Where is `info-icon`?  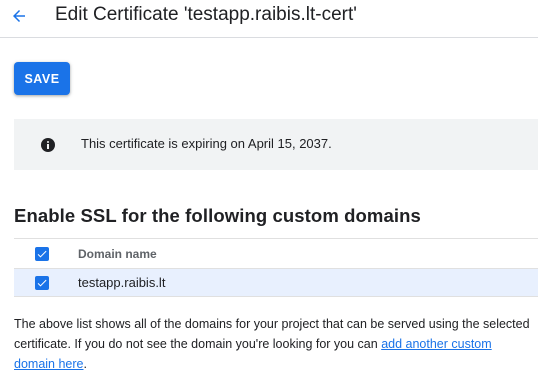
info-icon is located at coordinates (48, 145).